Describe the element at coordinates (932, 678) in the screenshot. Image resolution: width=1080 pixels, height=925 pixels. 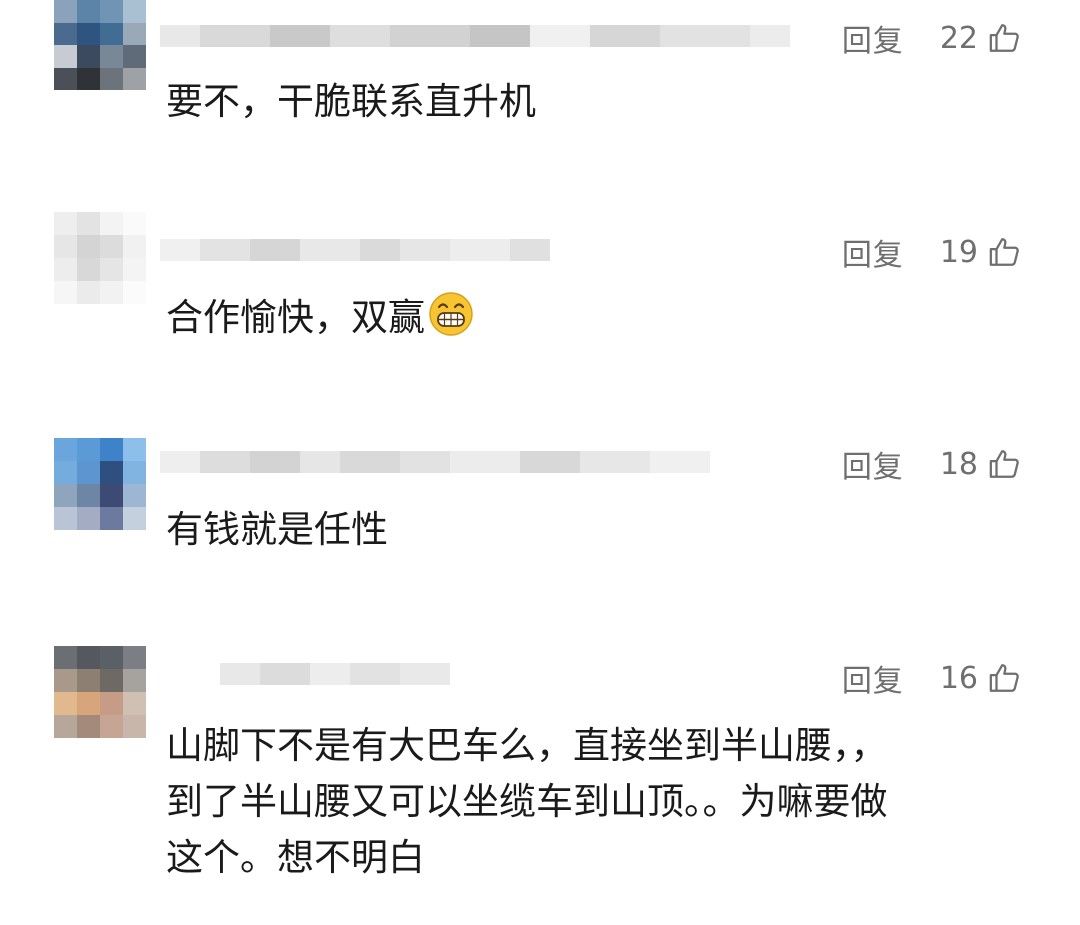
I see `comment-actions: 回复 16` at that location.